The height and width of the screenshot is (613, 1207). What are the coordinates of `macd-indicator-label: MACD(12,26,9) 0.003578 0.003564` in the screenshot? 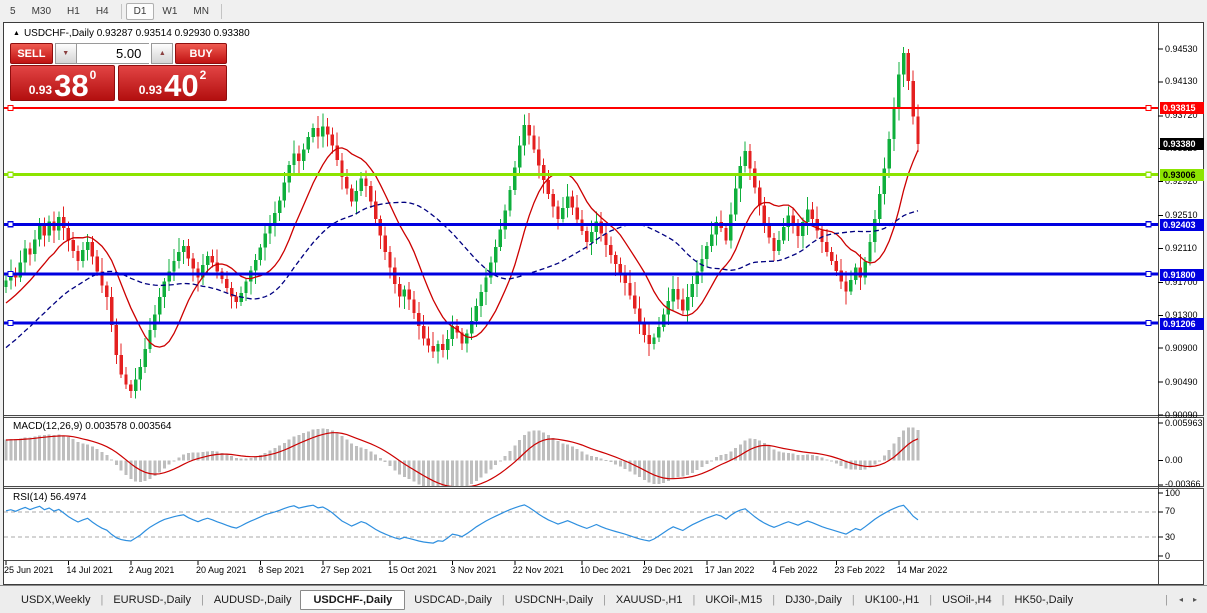 It's located at (92, 426).